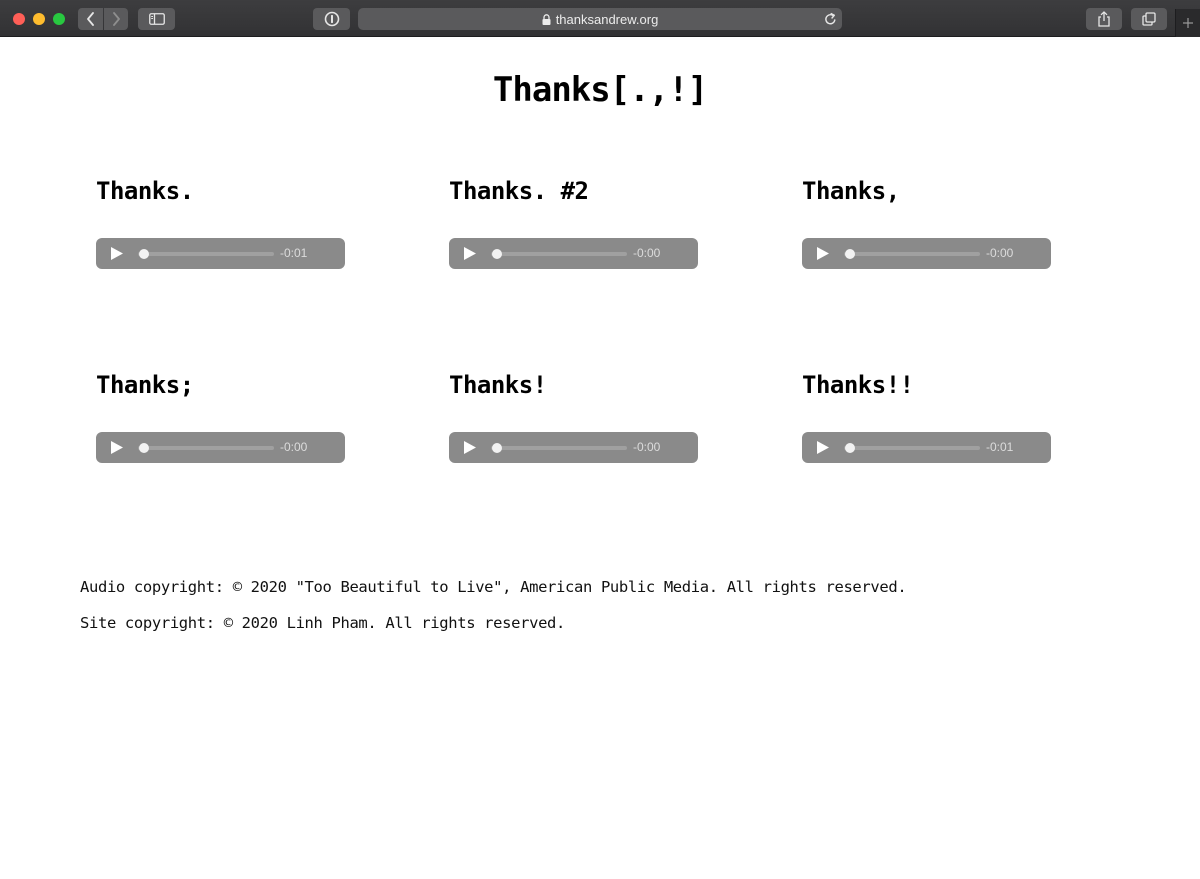  Describe the element at coordinates (59, 19) in the screenshot. I see `zoom-window-button` at that location.